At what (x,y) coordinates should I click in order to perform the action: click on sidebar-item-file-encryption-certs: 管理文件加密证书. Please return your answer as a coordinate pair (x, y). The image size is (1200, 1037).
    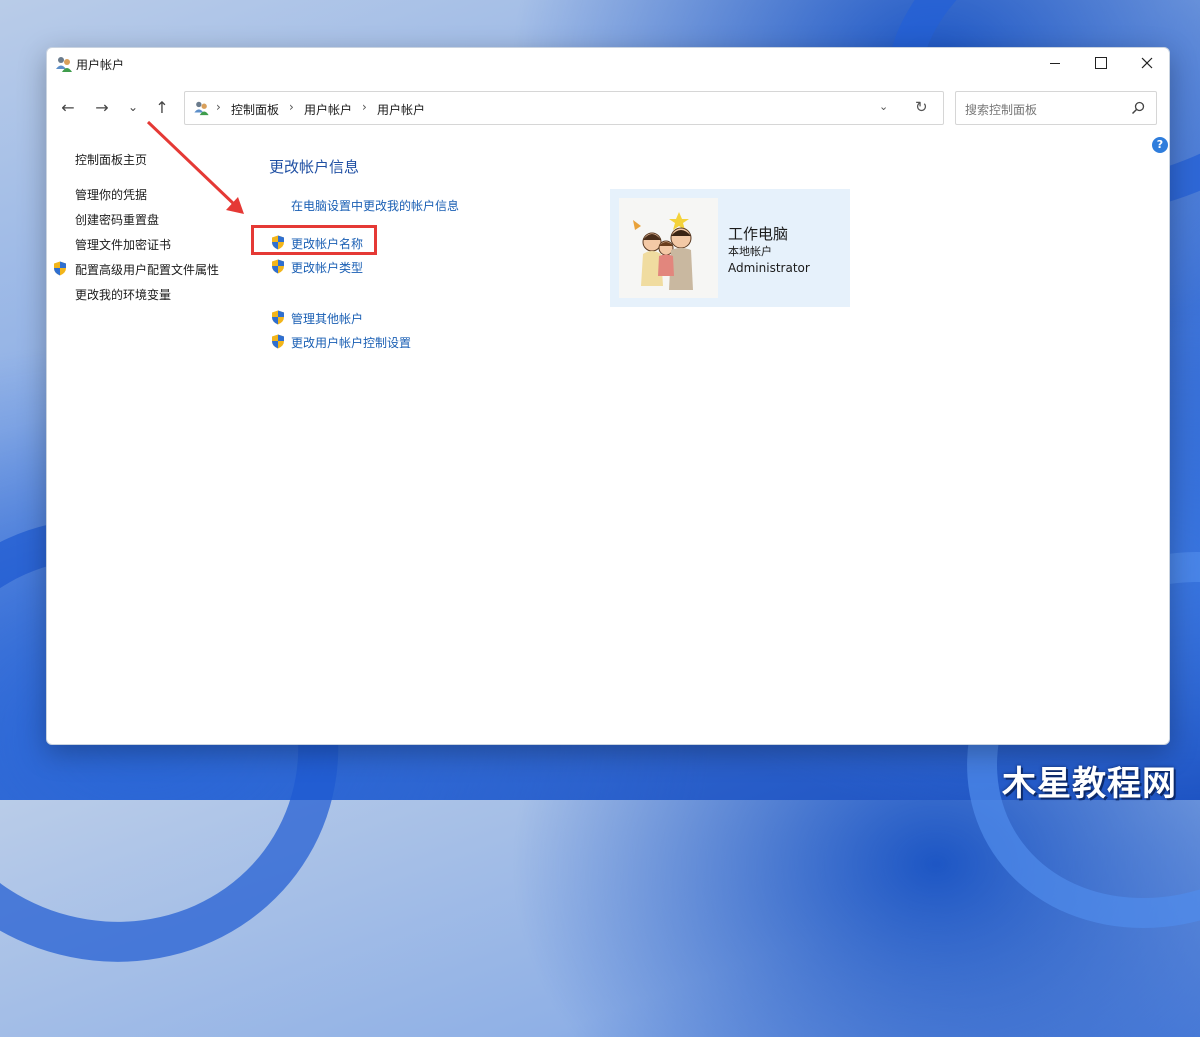
    Looking at the image, I should click on (123, 244).